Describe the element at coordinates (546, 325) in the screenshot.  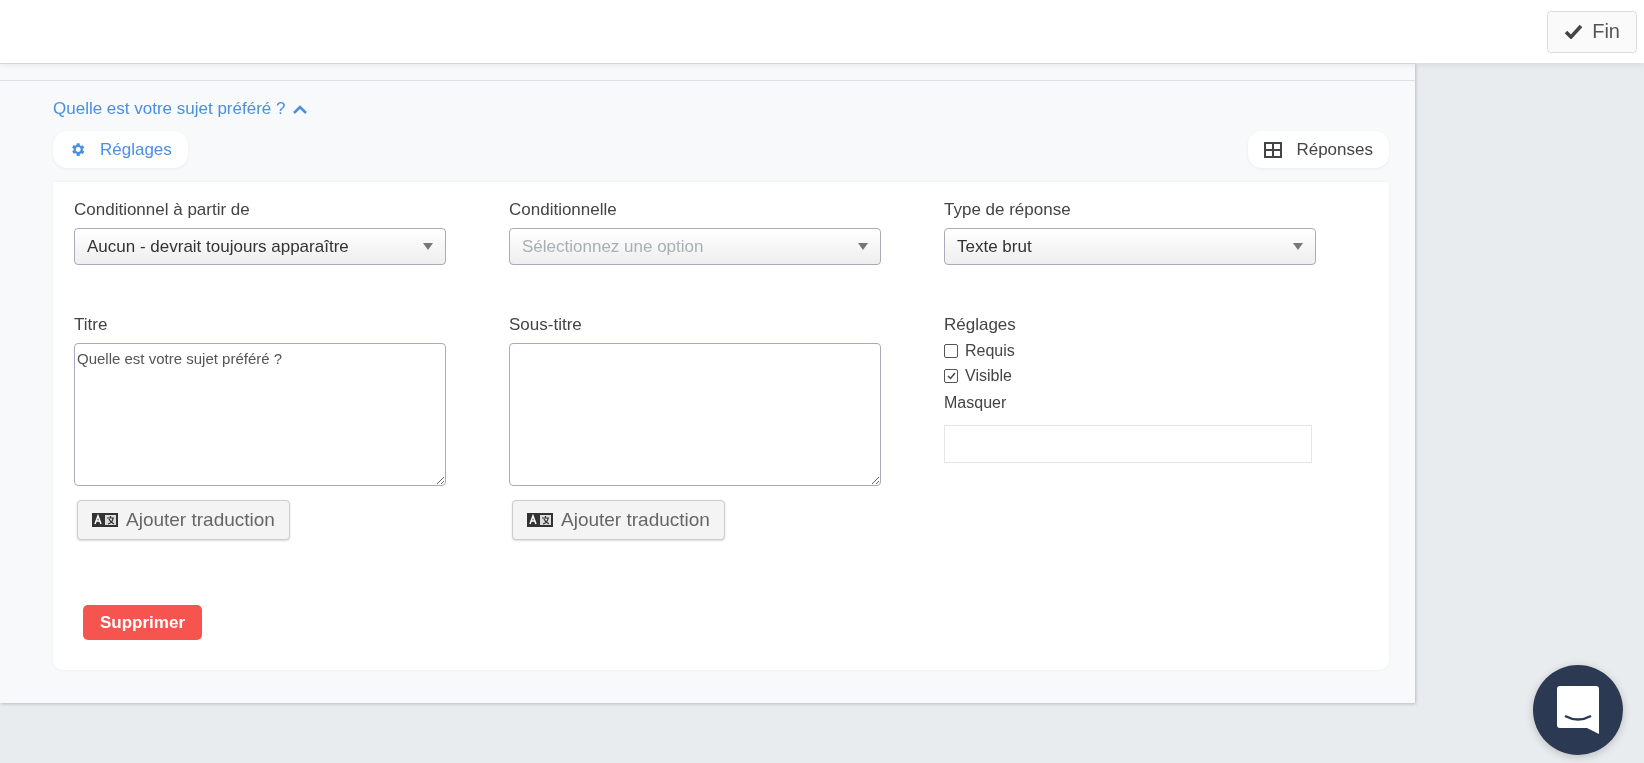
I see `field-label: Sous-titre` at that location.